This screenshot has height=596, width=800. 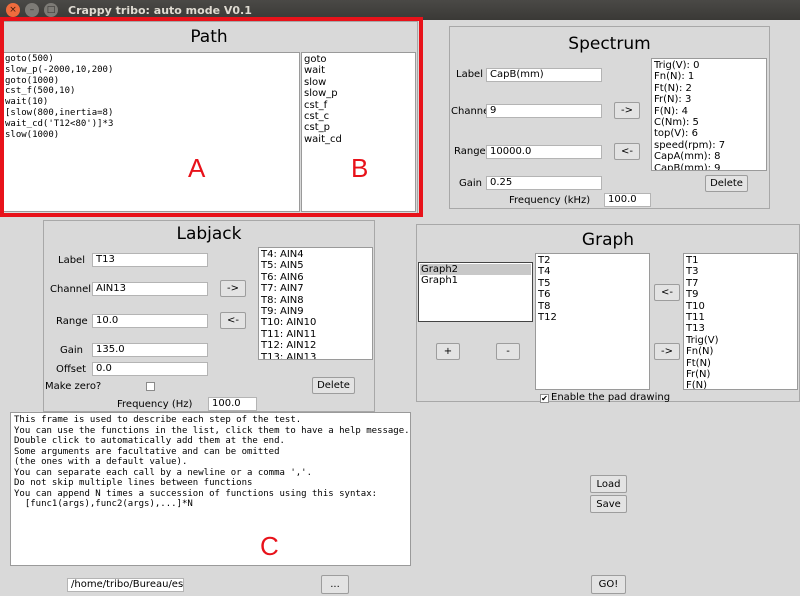 I want to click on pad-drawing-caption: Enable the pad drawing, so click(x=611, y=397).